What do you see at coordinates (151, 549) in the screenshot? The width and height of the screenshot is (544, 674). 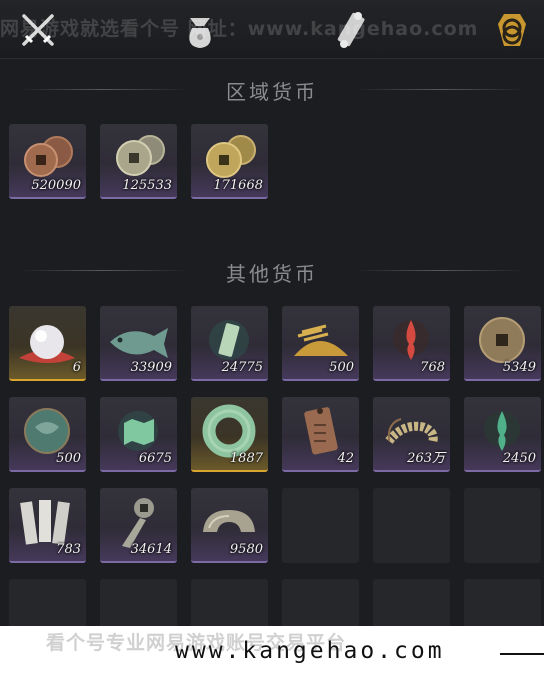 I see `currency-count: 34614` at bounding box center [151, 549].